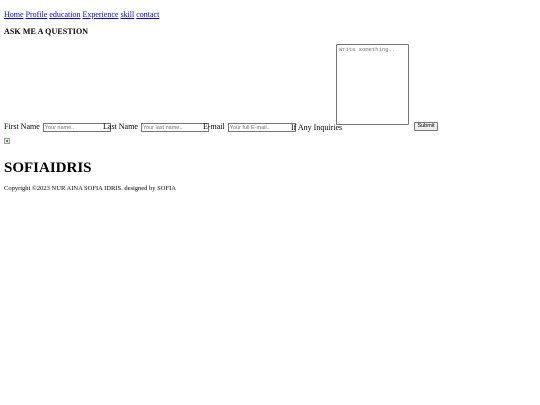 The width and height of the screenshot is (540, 405). What do you see at coordinates (7, 141) in the screenshot?
I see `broken-image-icon` at bounding box center [7, 141].